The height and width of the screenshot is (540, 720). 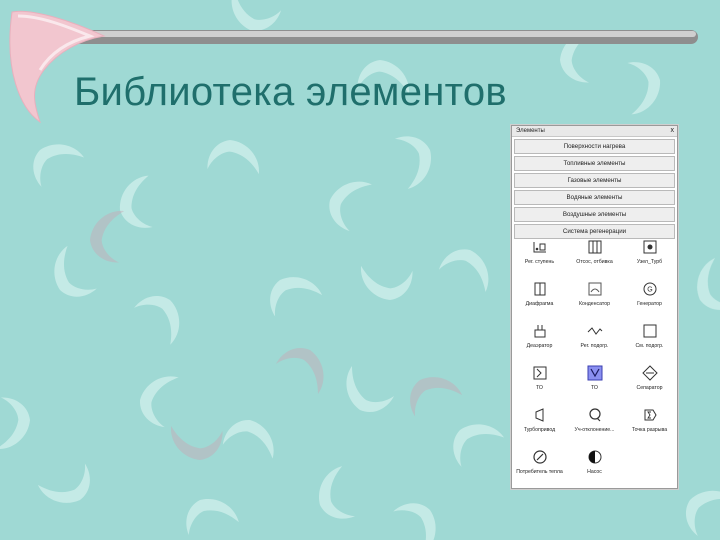 I want to click on heat-consumer-icon, so click(x=539, y=457).